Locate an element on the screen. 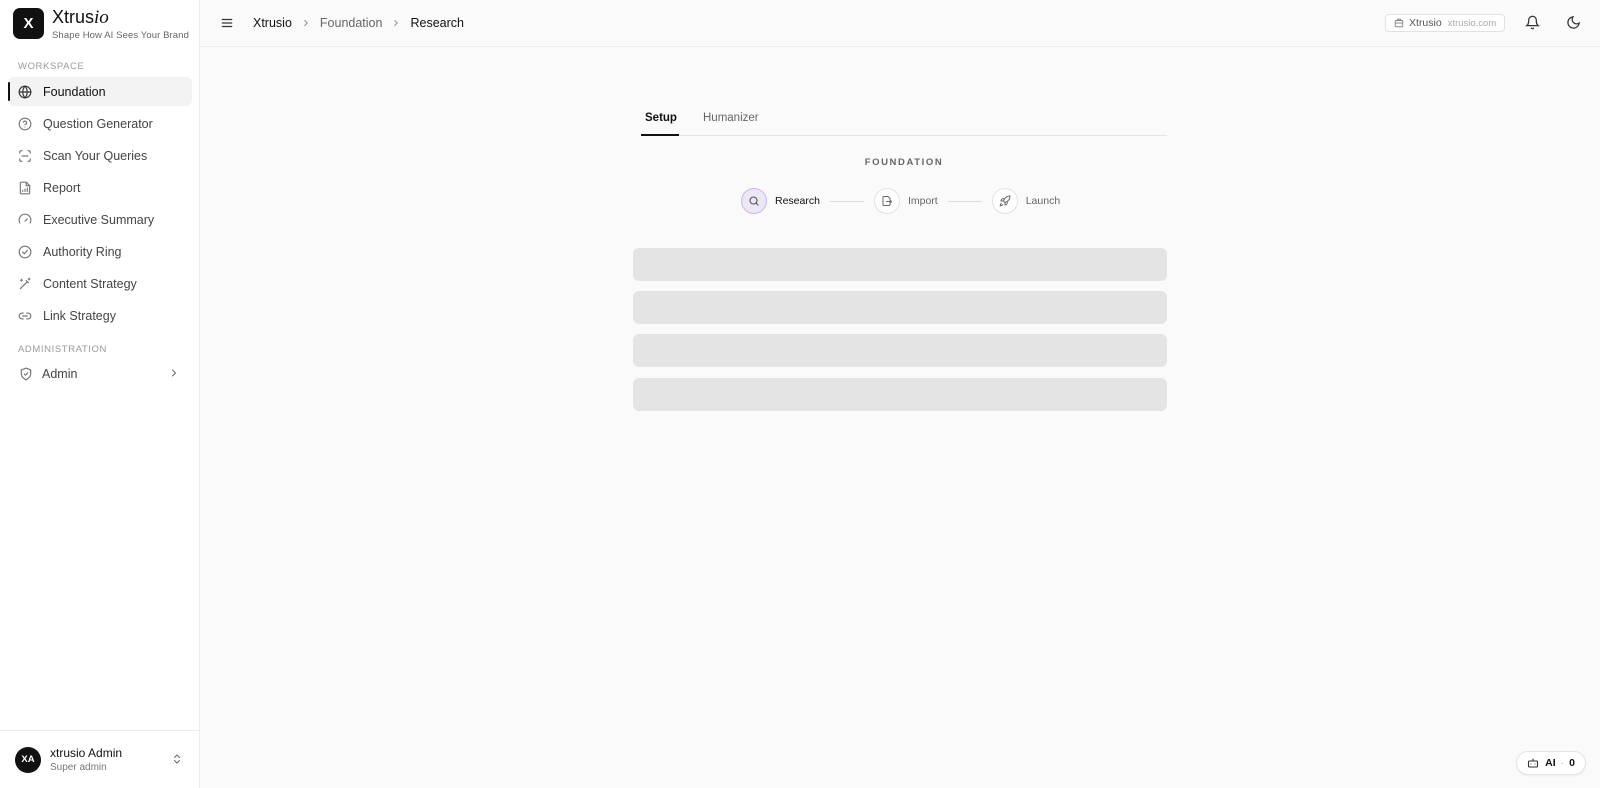 The height and width of the screenshot is (788, 1600). stepper: Research Import Launch is located at coordinates (900, 201).